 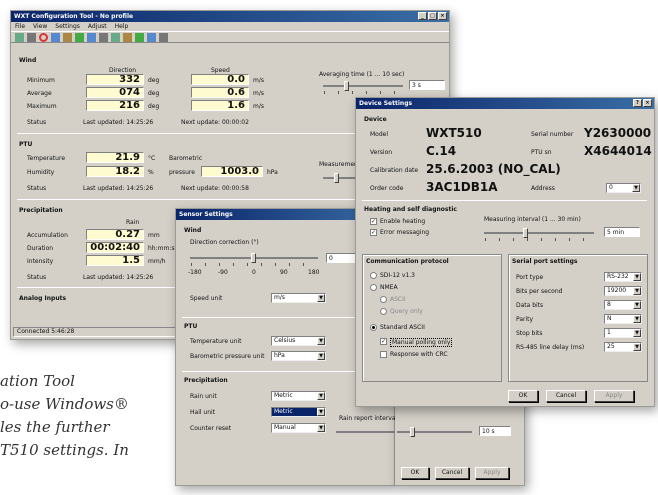 What do you see at coordinates (373, 232) in the screenshot?
I see `error-messaging-checkbox: ✓` at bounding box center [373, 232].